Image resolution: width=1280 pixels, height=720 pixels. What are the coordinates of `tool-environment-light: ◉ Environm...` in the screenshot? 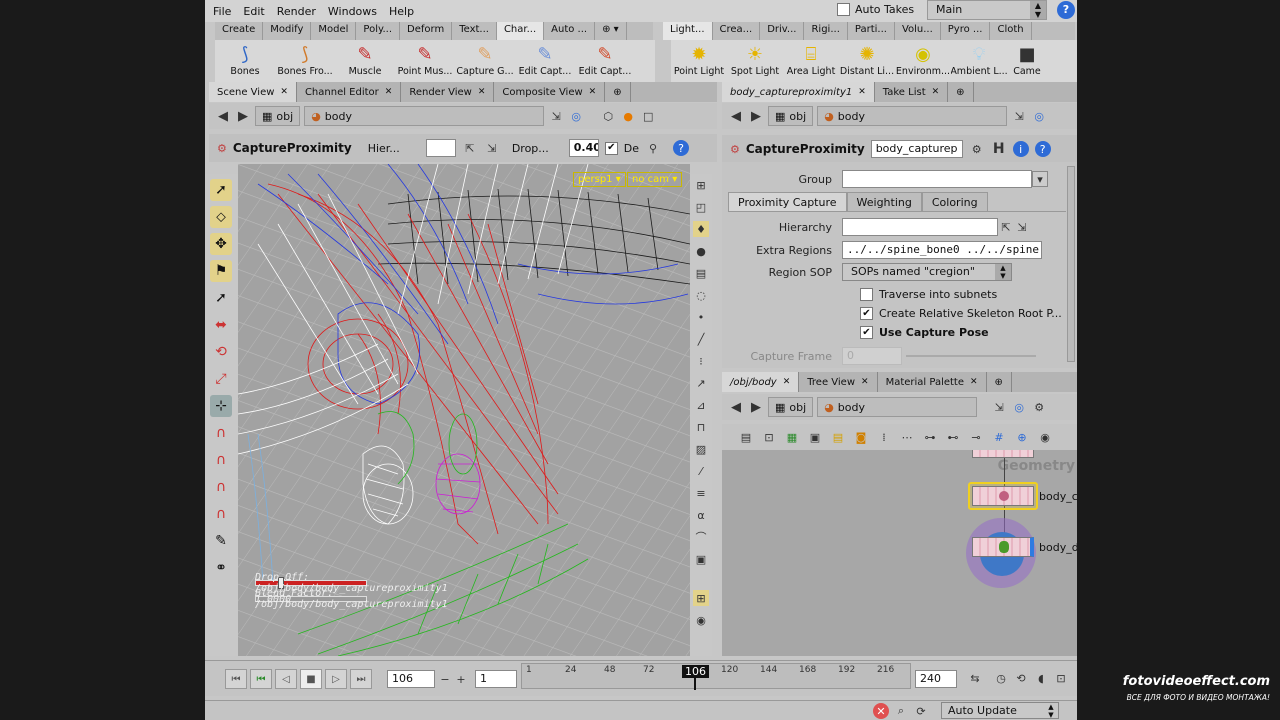 It's located at (923, 61).